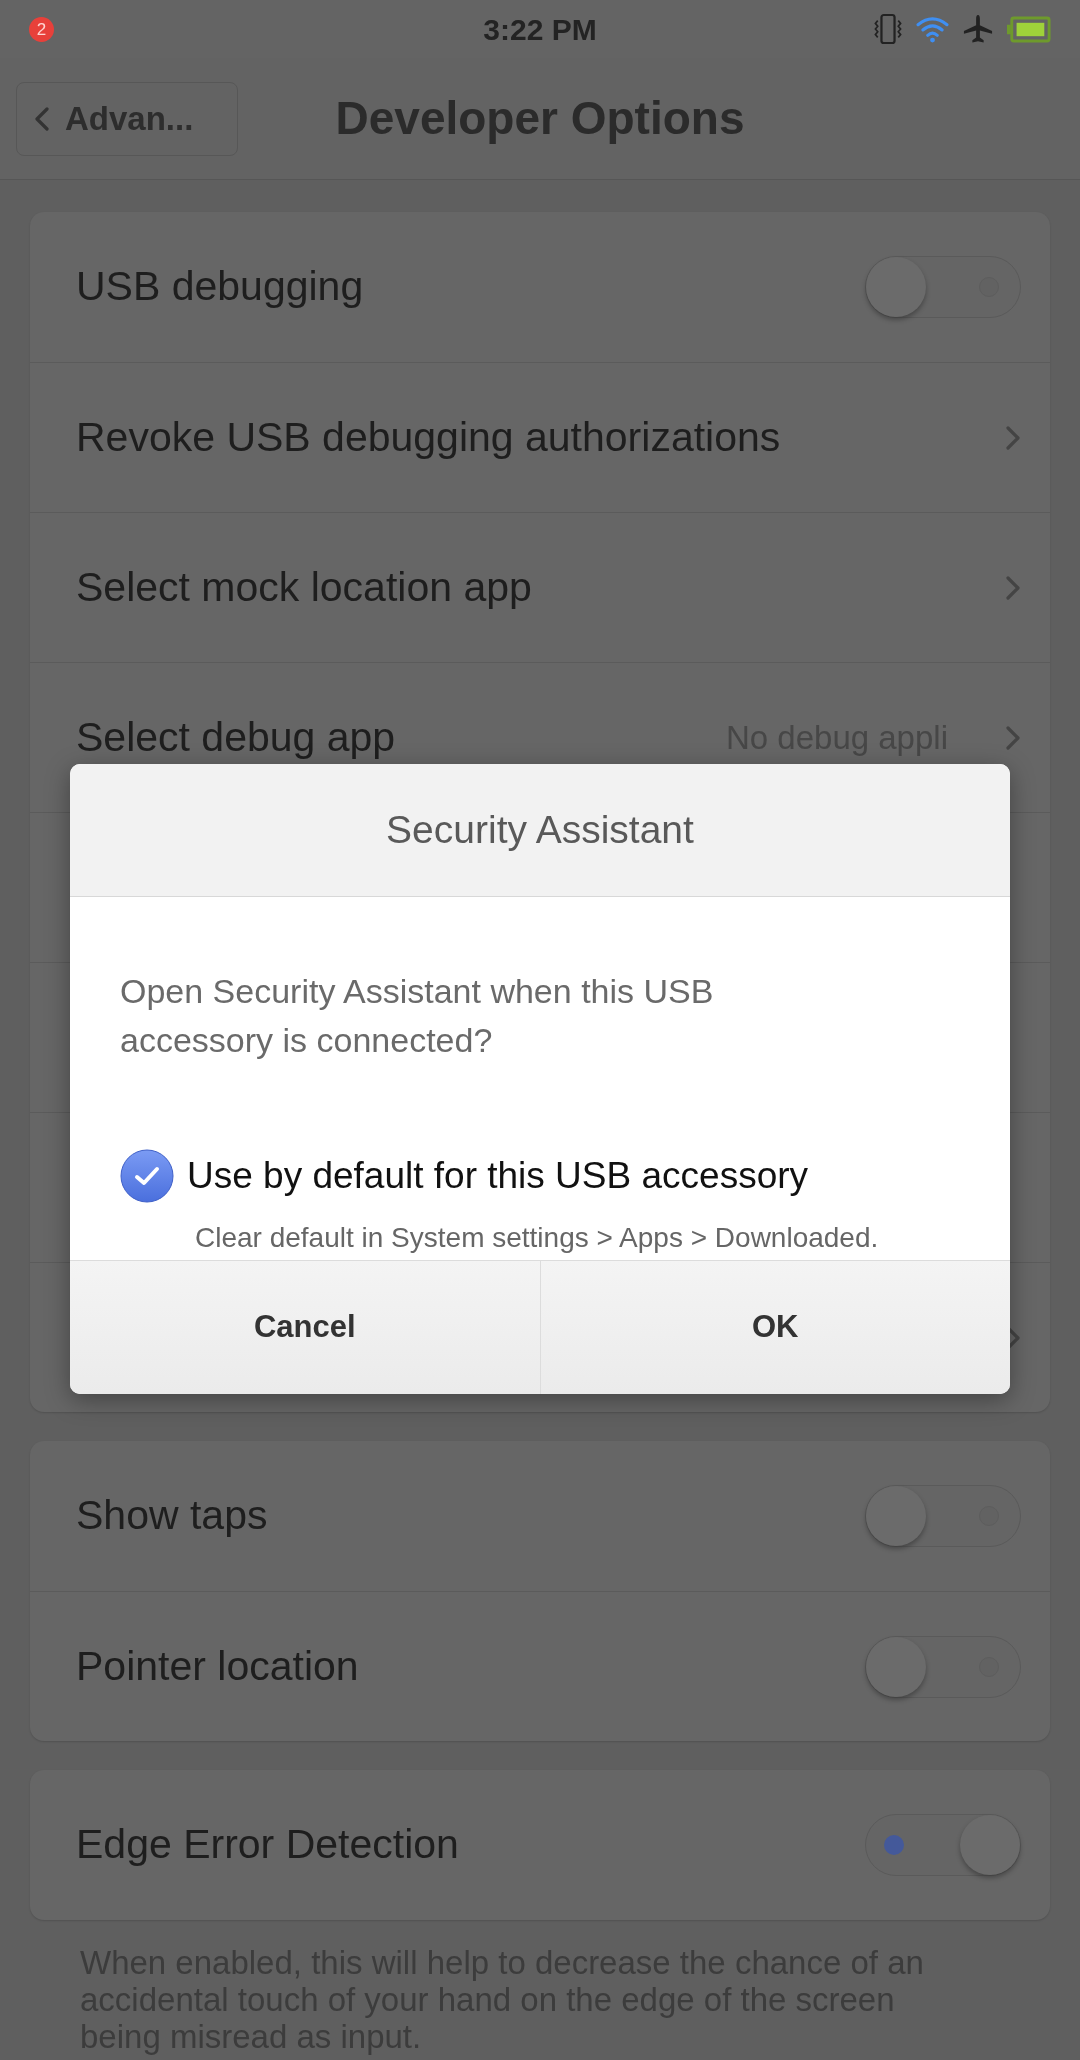  Describe the element at coordinates (978, 29) in the screenshot. I see `airplane-icon` at that location.